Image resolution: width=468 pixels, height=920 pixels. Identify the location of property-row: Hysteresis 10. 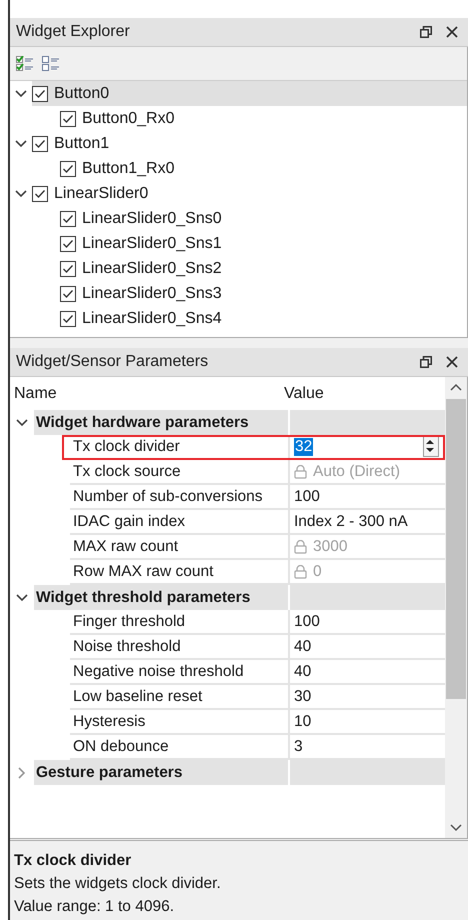
(227, 722).